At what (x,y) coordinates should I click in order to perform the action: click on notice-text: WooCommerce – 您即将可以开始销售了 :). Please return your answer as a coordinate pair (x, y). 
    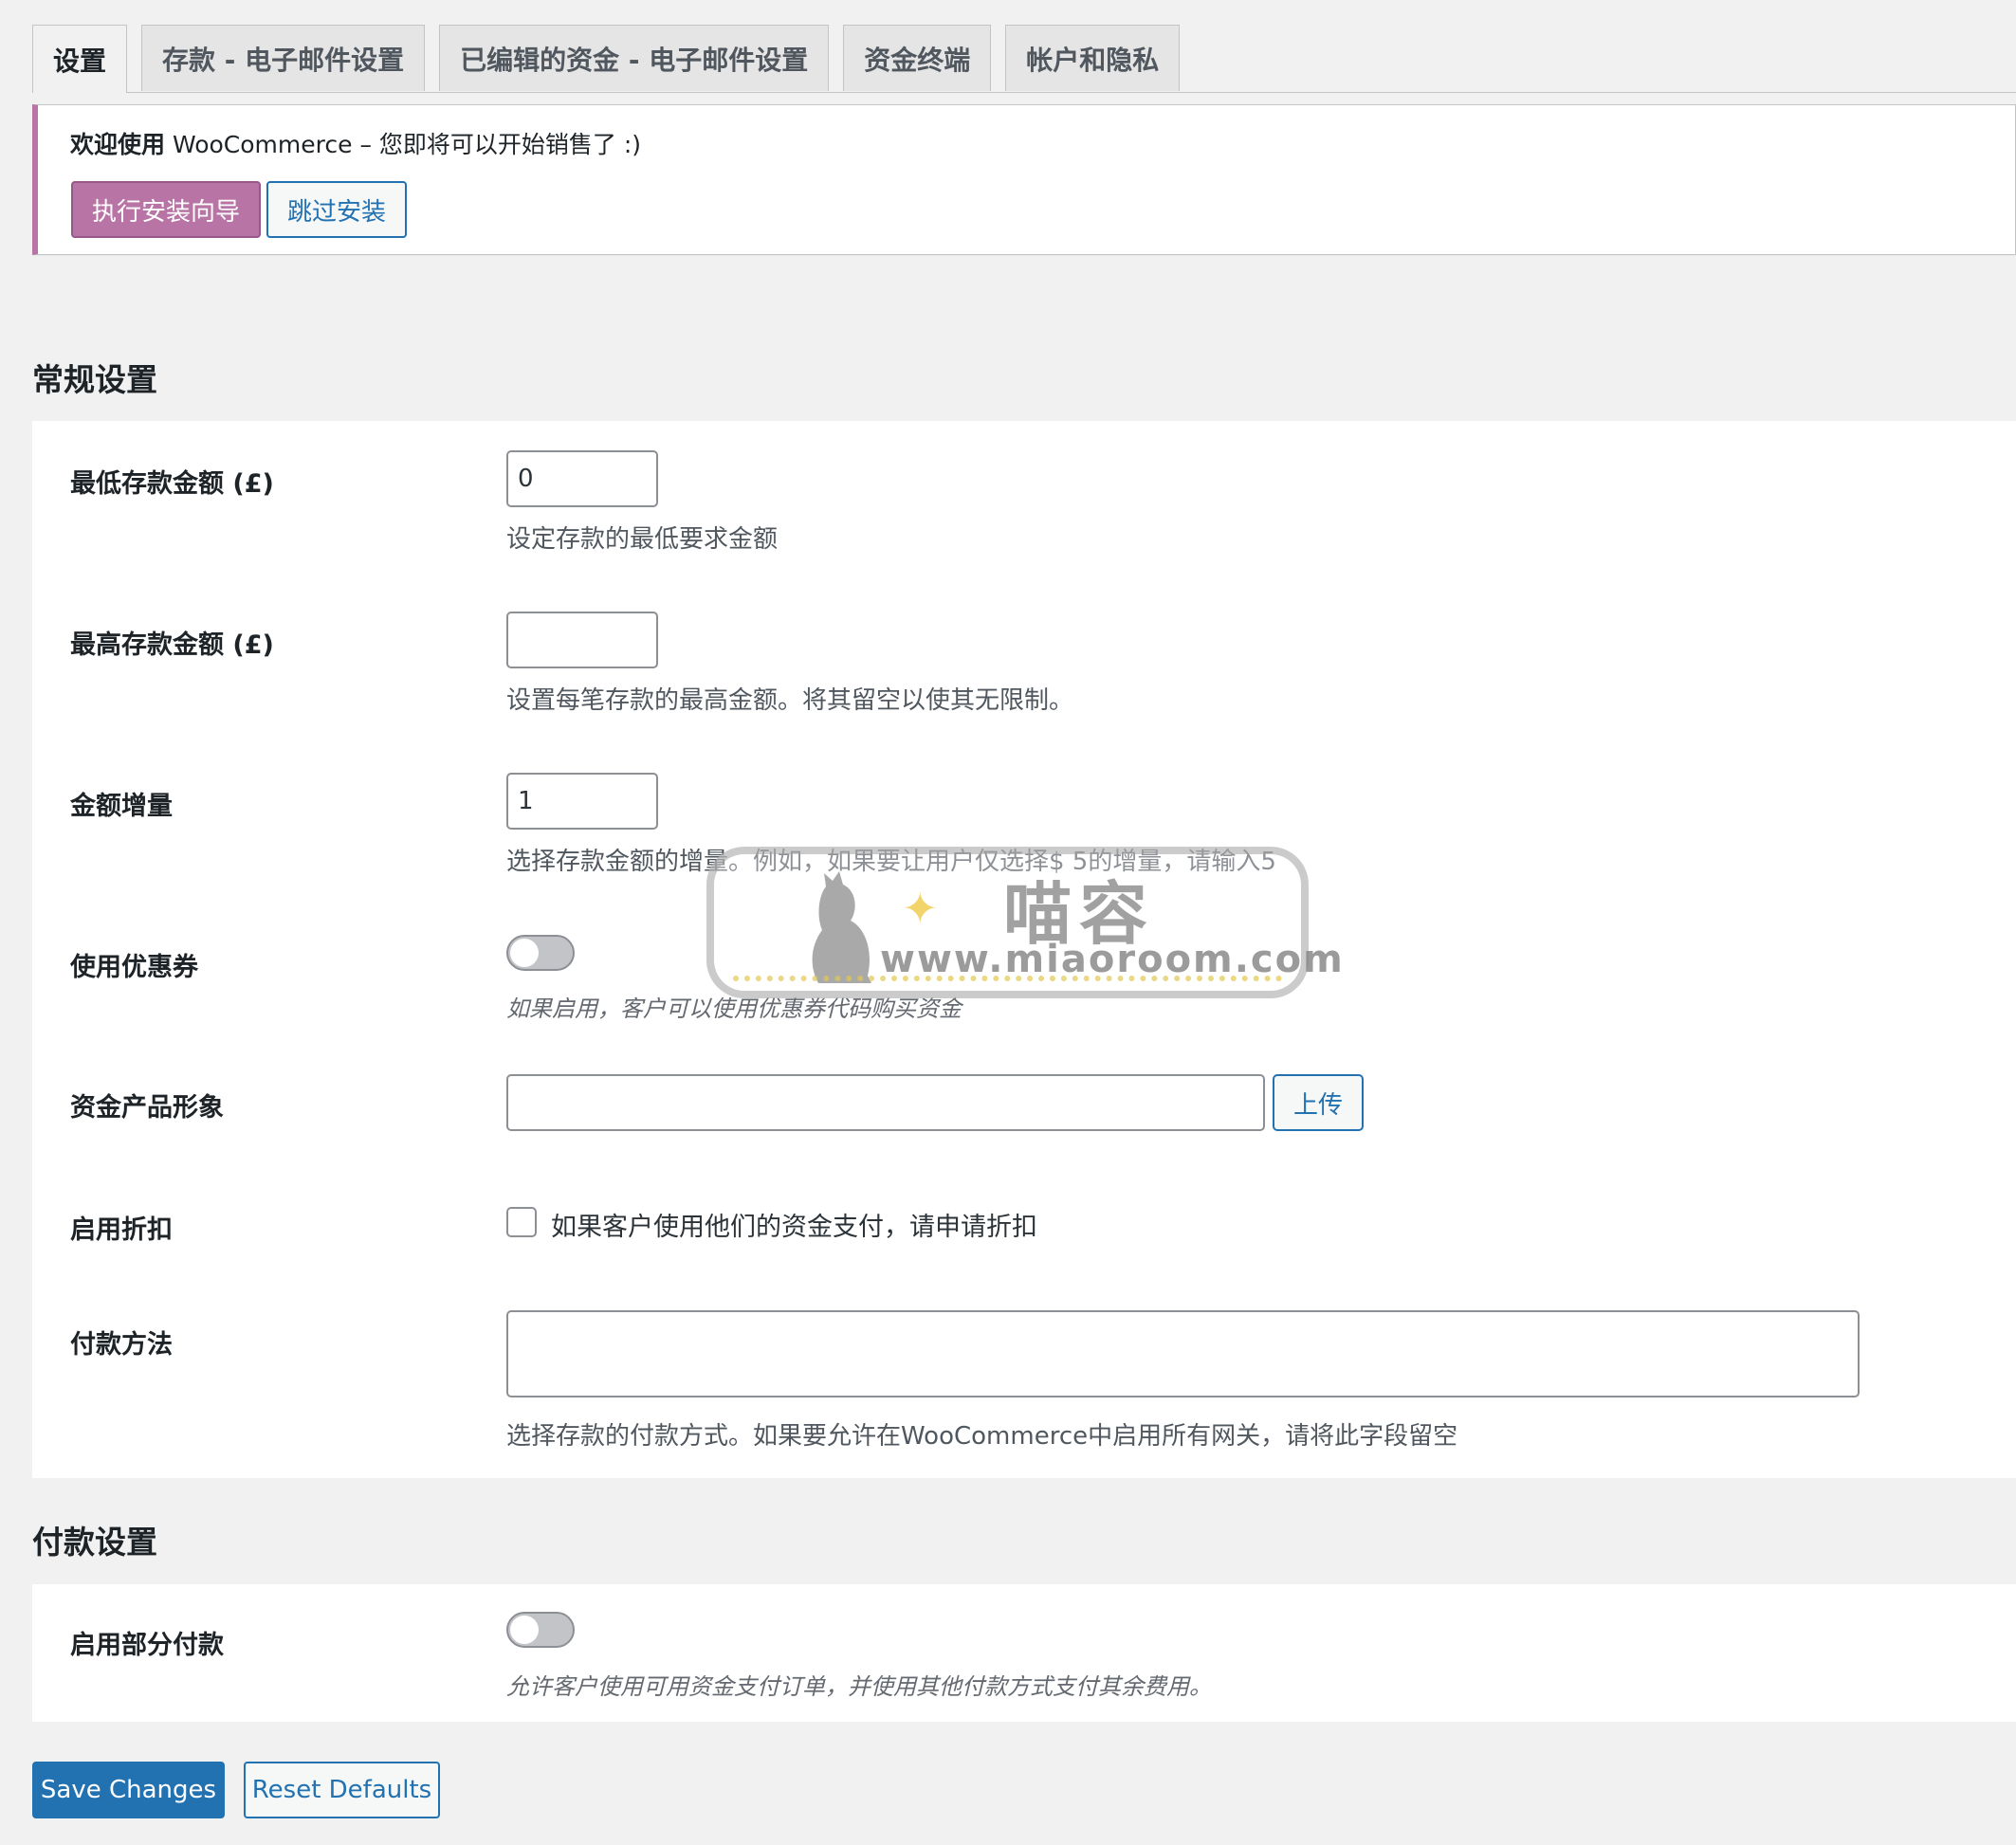
    Looking at the image, I should click on (403, 145).